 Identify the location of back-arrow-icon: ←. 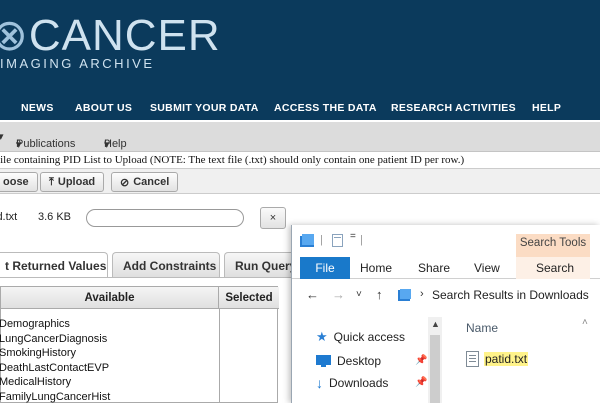
(312, 294).